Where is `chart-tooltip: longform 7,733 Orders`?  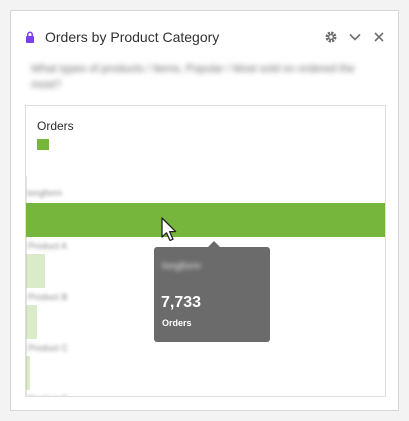
chart-tooltip: longform 7,733 Orders is located at coordinates (212, 291).